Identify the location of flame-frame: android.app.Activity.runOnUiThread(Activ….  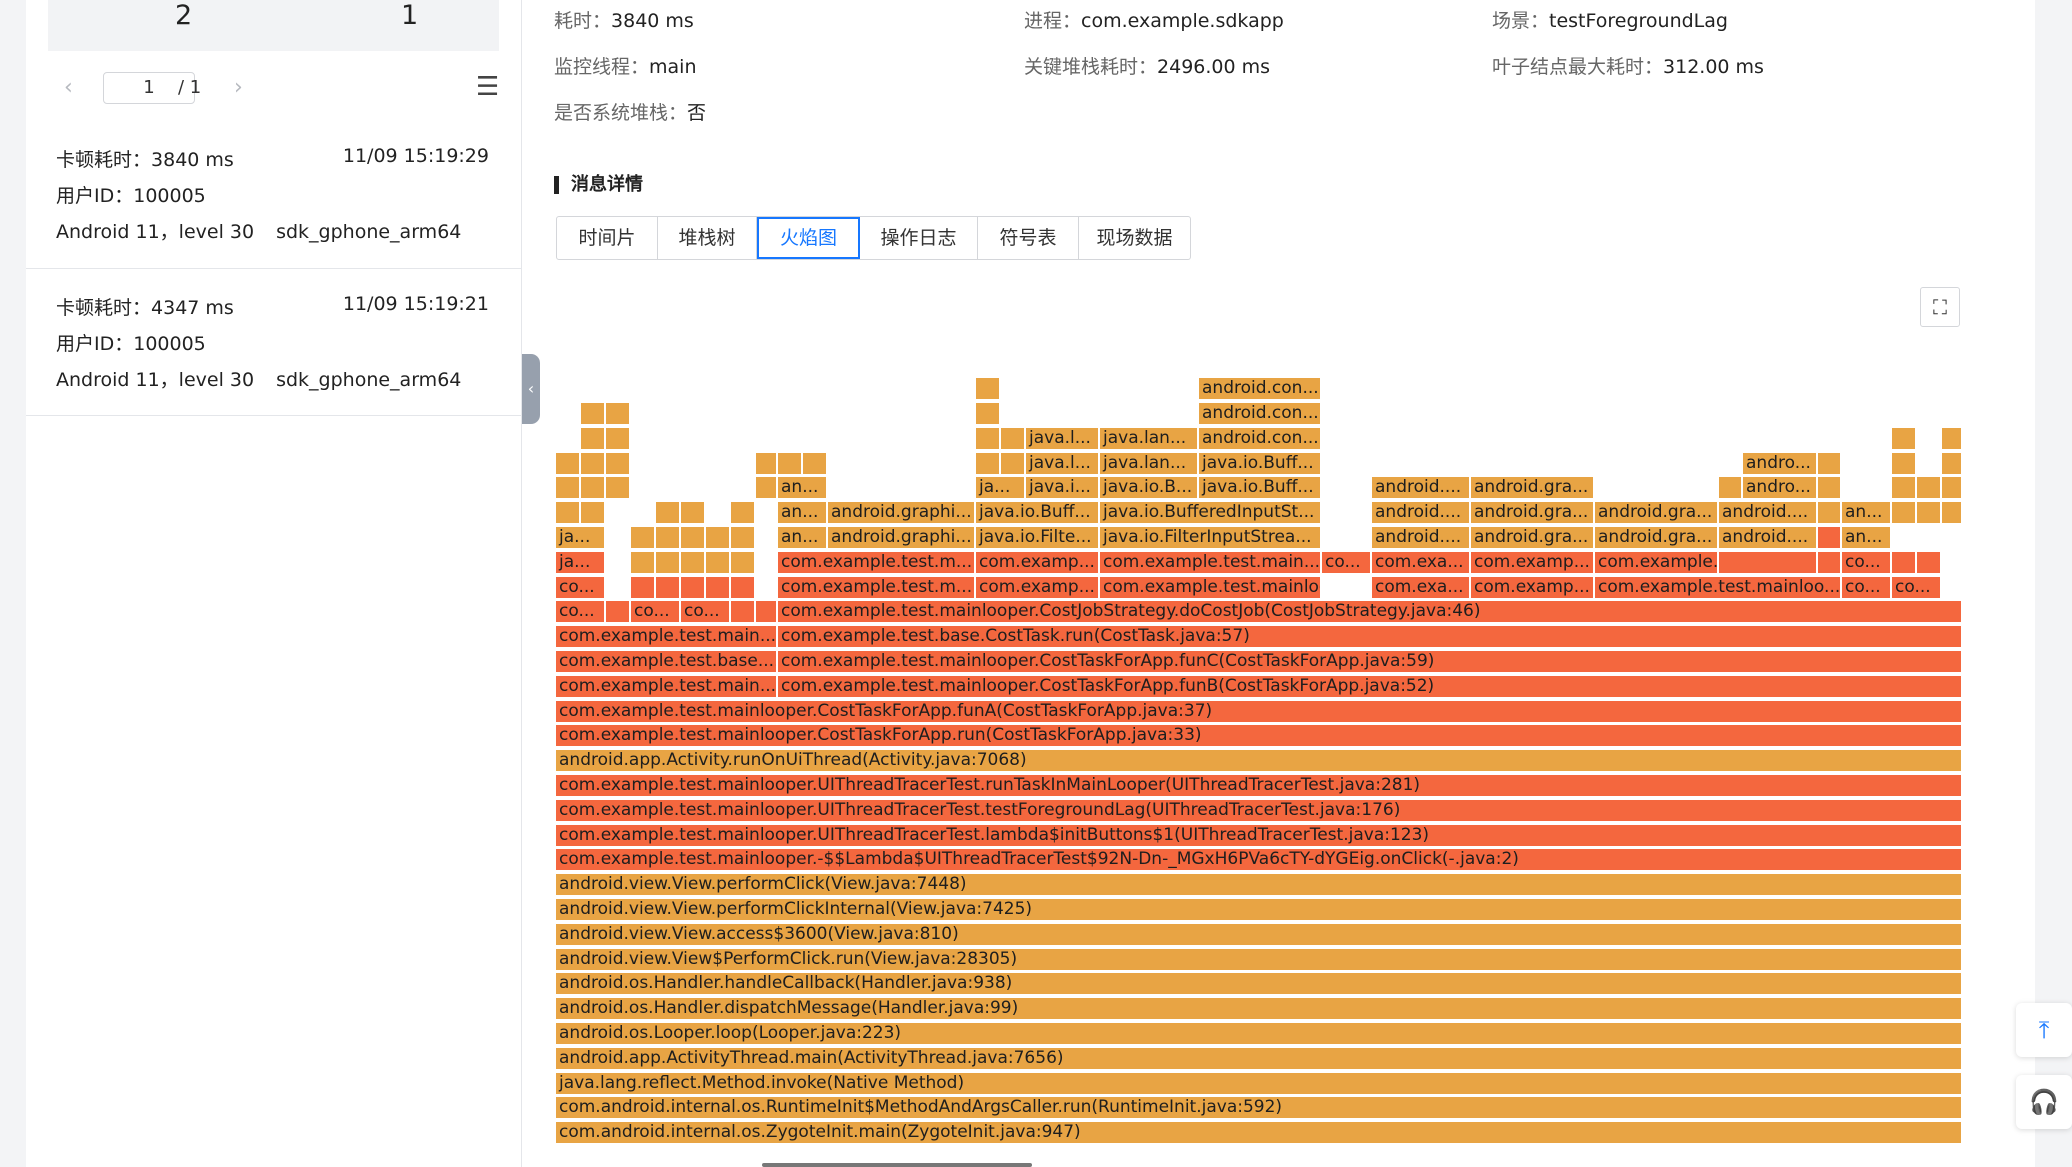
(1258, 761).